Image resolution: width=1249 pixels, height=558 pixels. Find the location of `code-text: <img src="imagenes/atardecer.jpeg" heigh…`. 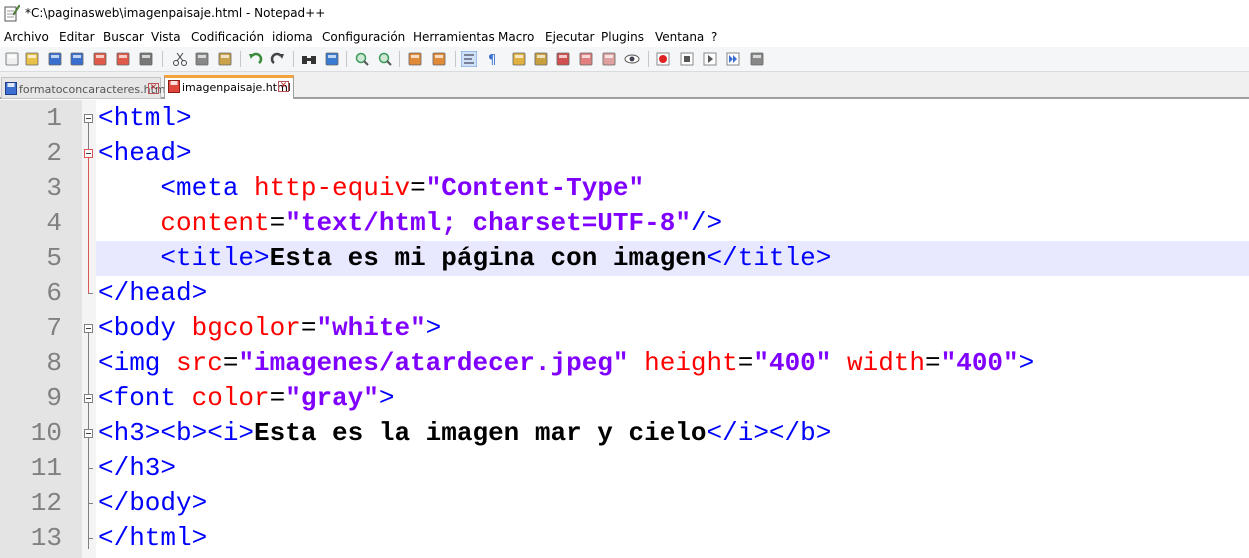

code-text: <img src="imagenes/atardecer.jpeg" heigh… is located at coordinates (566, 363).